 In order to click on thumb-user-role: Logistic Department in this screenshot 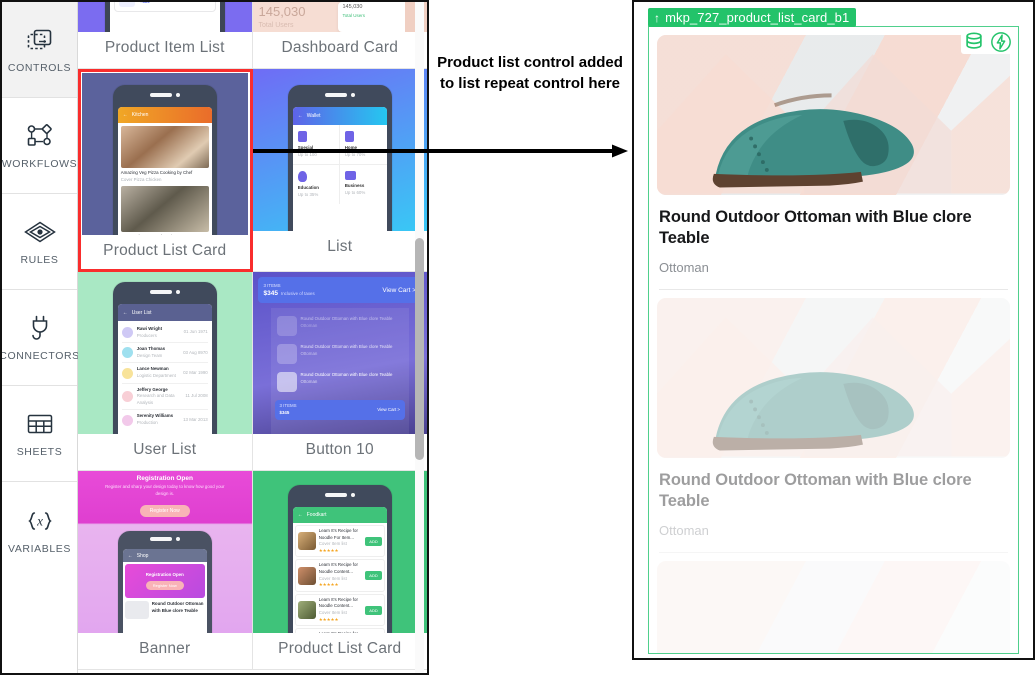, I will do `click(156, 376)`.